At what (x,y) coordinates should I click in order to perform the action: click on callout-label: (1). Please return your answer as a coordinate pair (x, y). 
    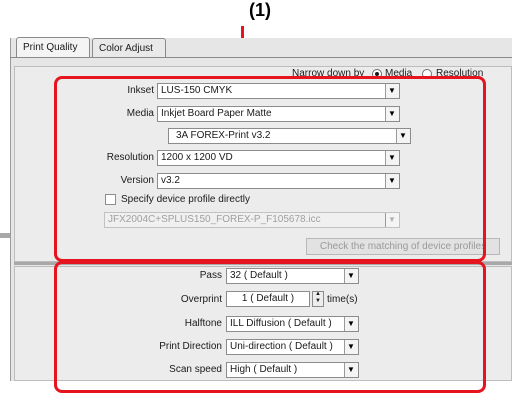
    Looking at the image, I should click on (260, 10).